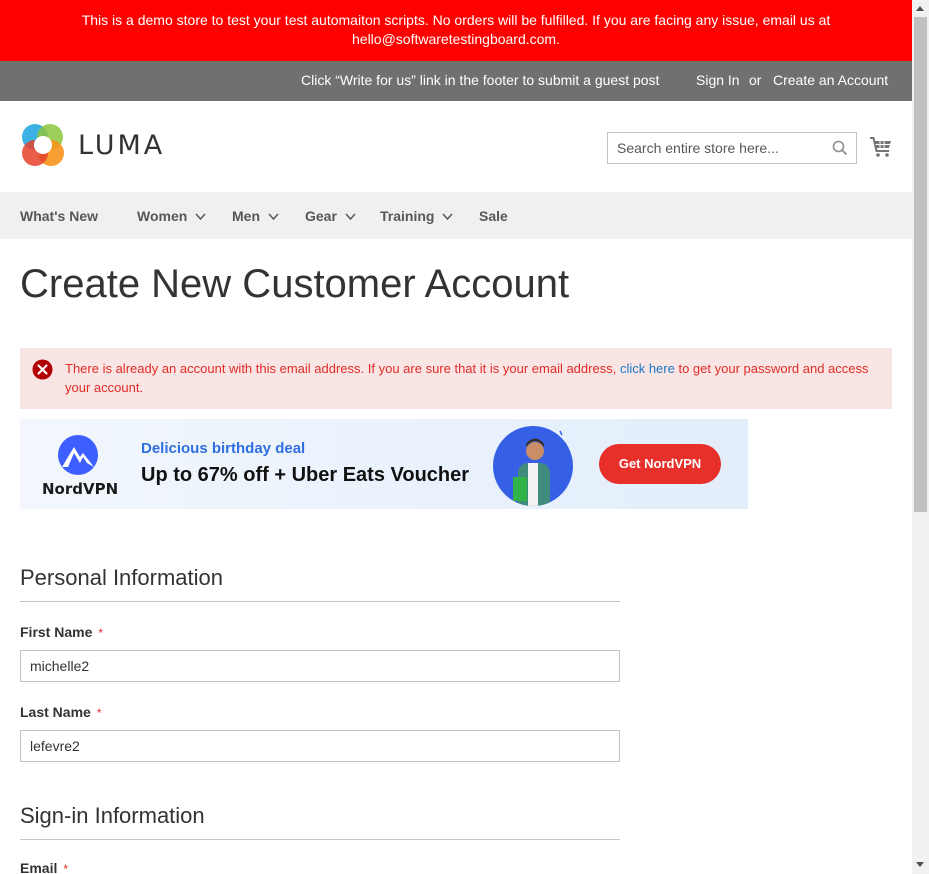 The image size is (929, 874). Describe the element at coordinates (42, 369) in the screenshot. I see `error-icon` at that location.